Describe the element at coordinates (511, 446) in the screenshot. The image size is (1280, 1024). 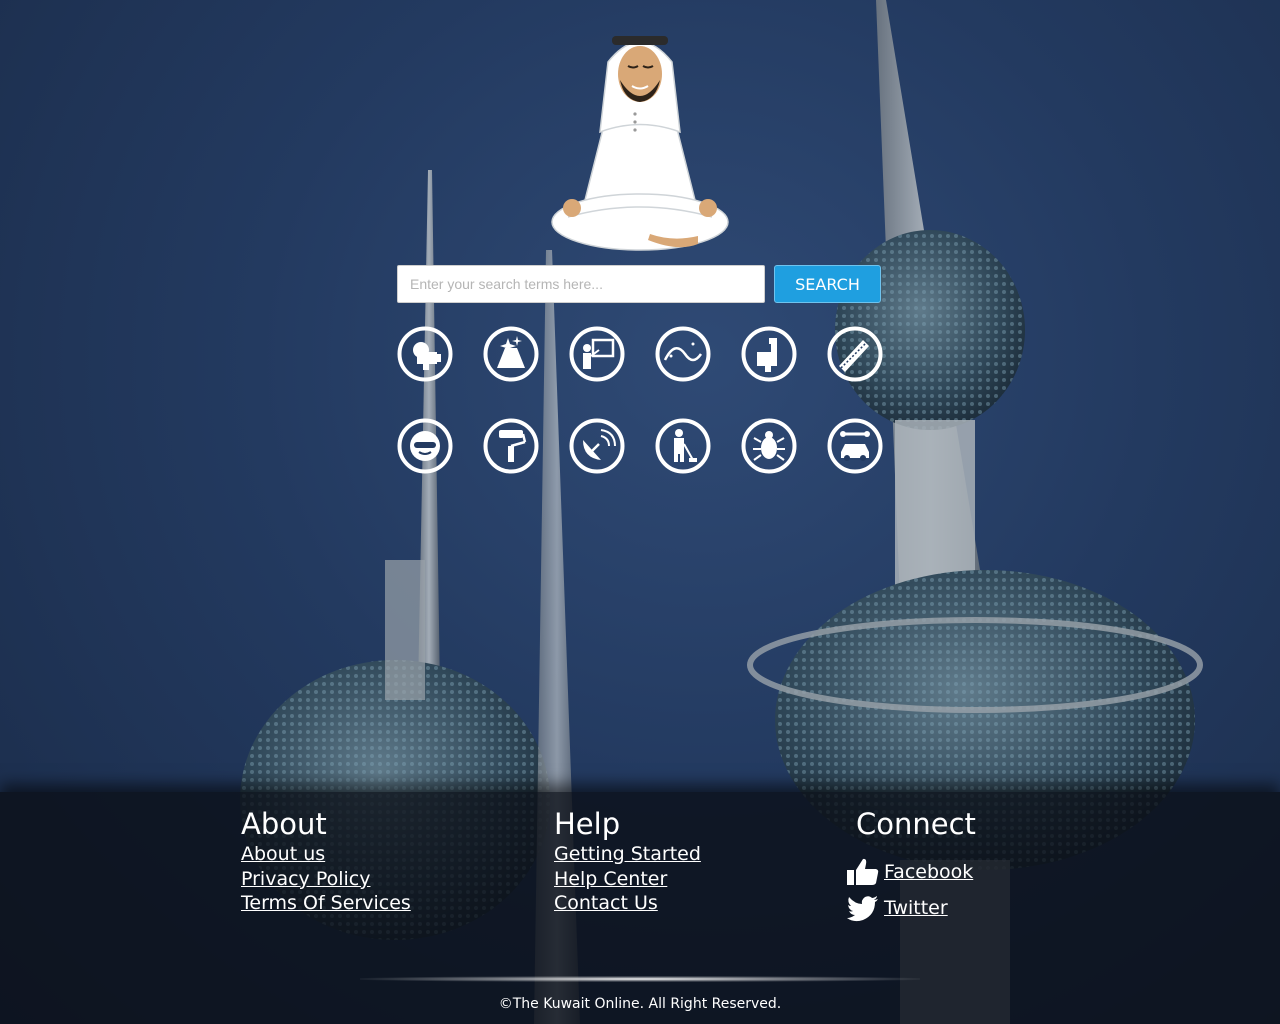
I see `painting-roller-icon` at that location.